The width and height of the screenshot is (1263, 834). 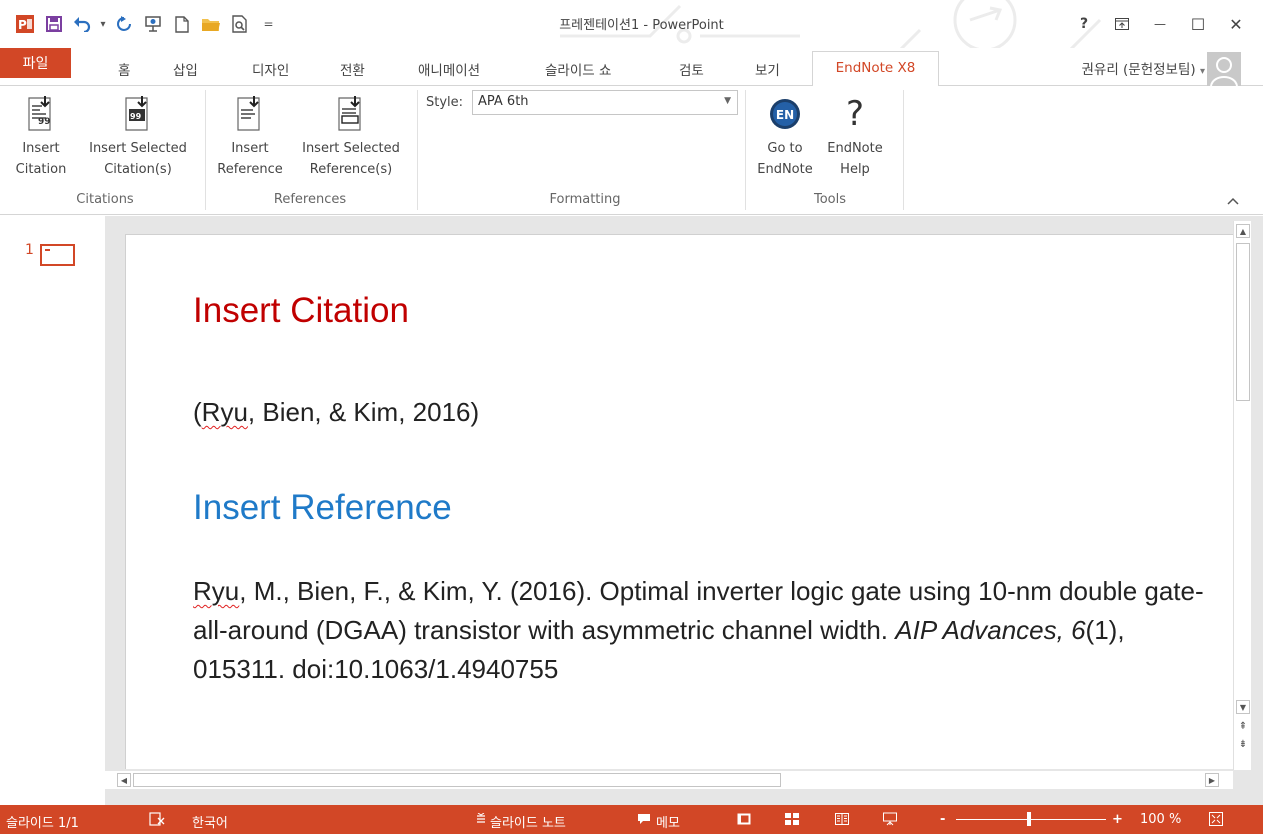 I want to click on style-value: APA 6th, so click(x=503, y=101).